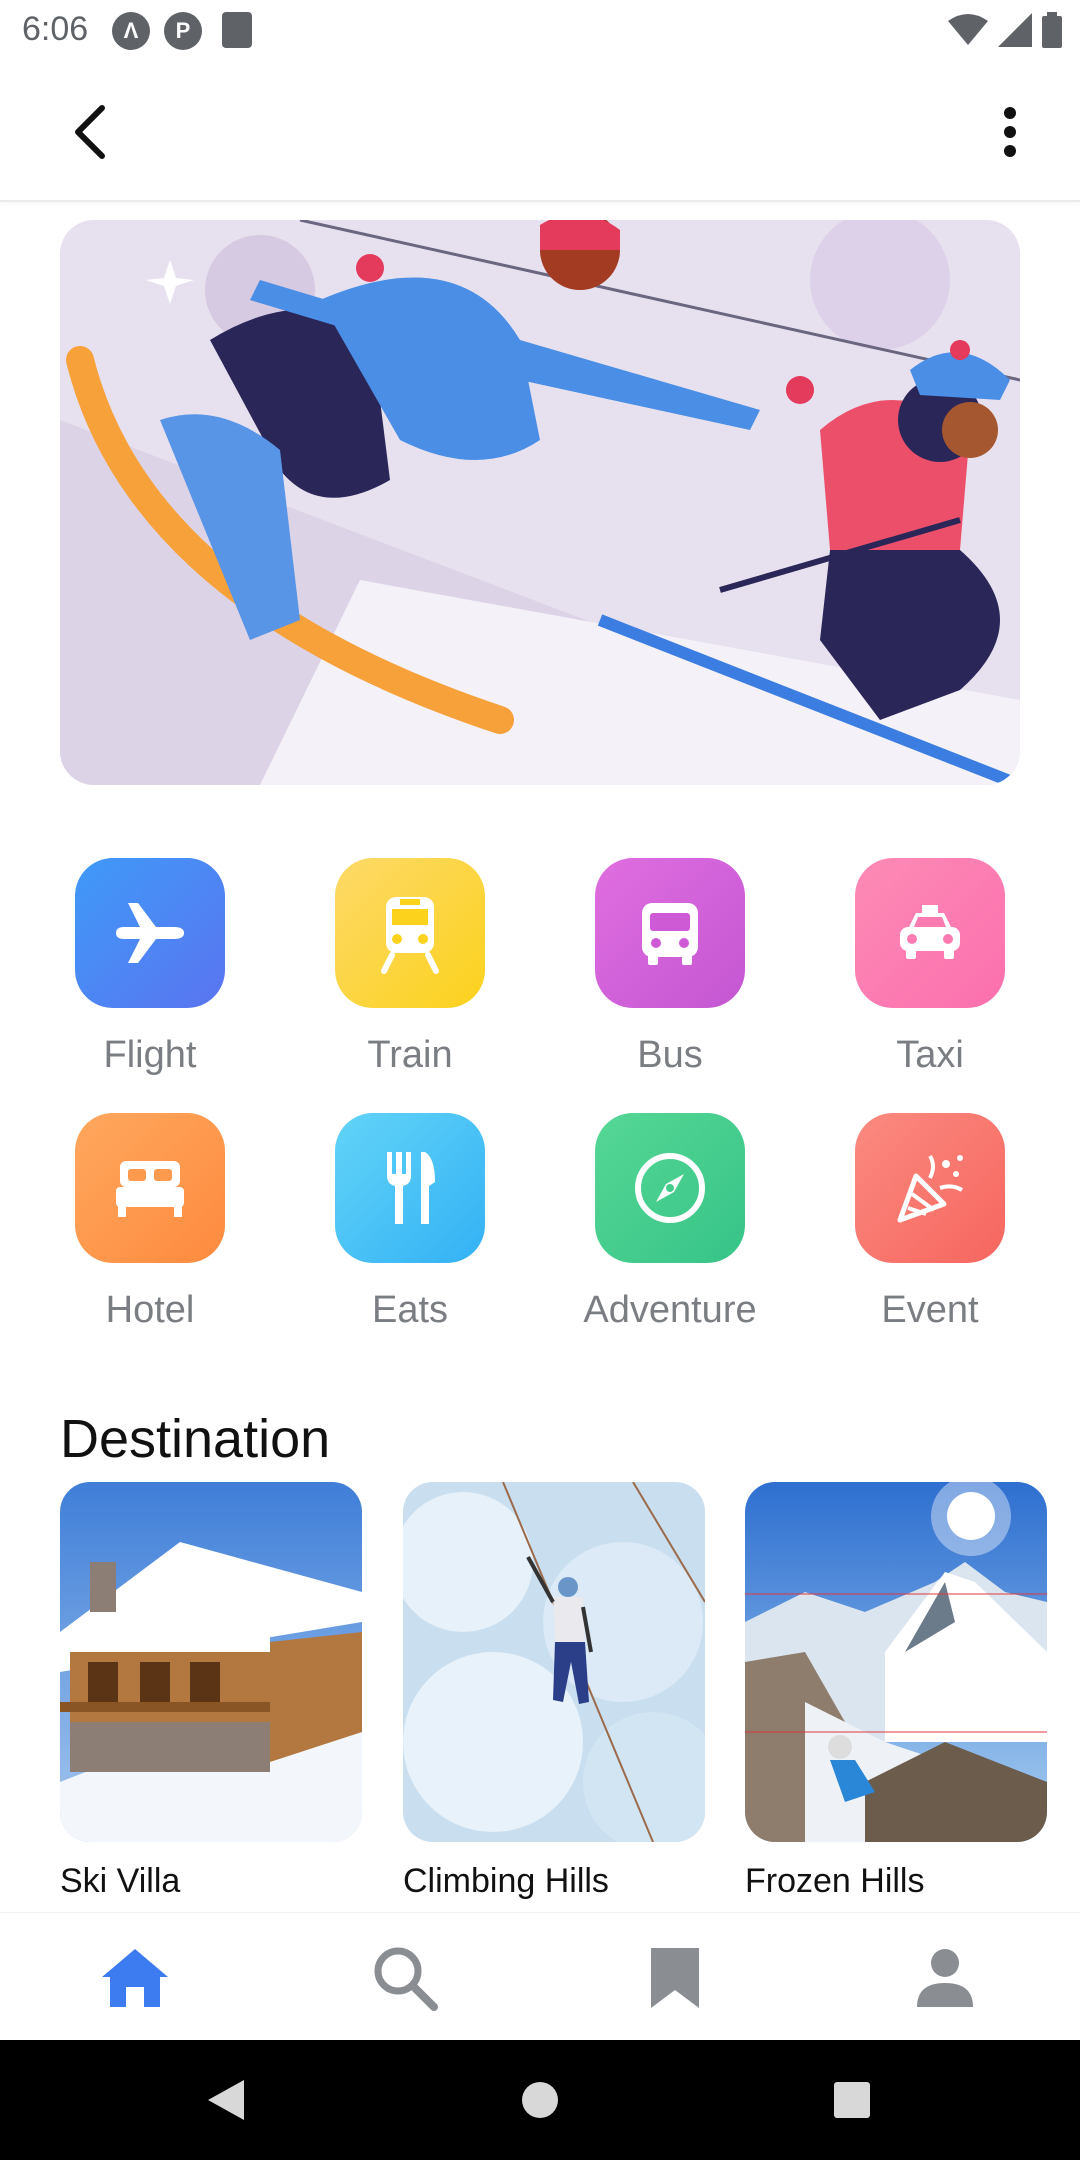  I want to click on destination-label: Ski Villa, so click(120, 1881).